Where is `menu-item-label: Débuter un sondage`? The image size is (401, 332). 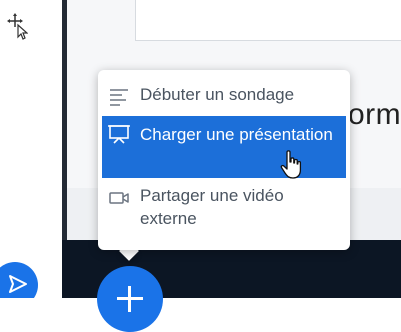
menu-item-label: Débuter un sondage is located at coordinates (217, 94).